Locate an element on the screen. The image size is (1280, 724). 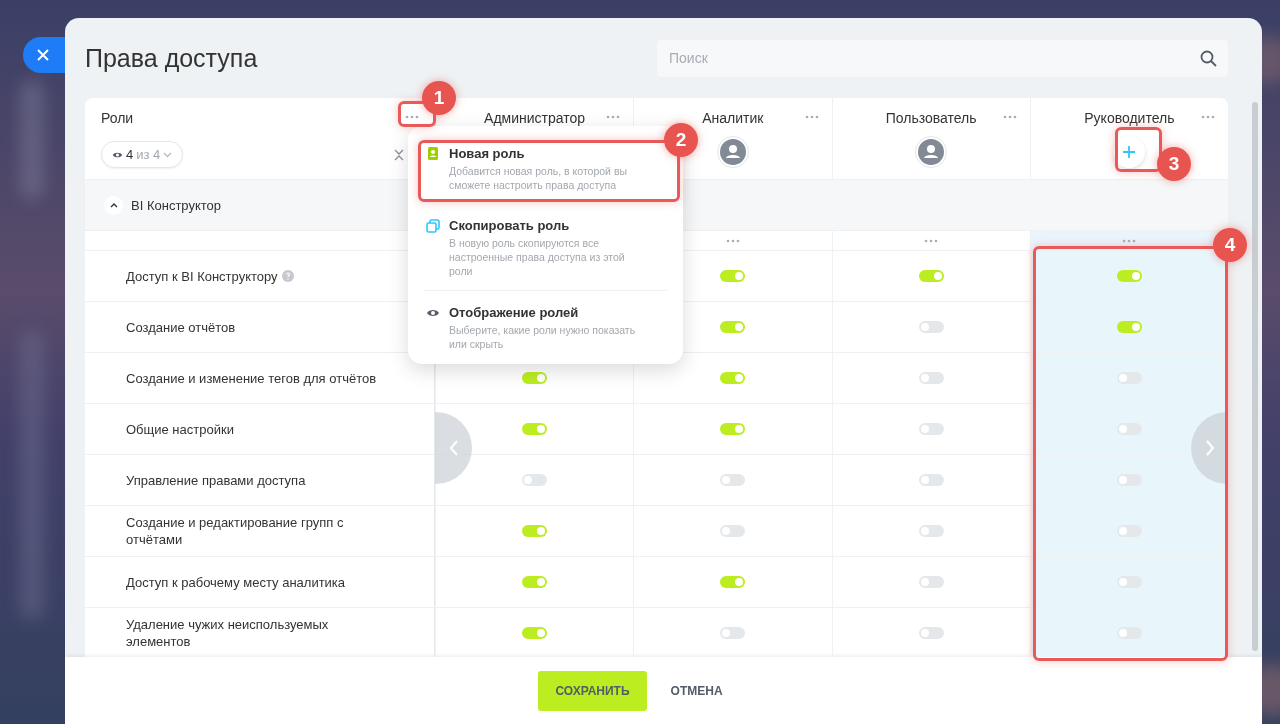
role-name: Администратор is located at coordinates (535, 119).